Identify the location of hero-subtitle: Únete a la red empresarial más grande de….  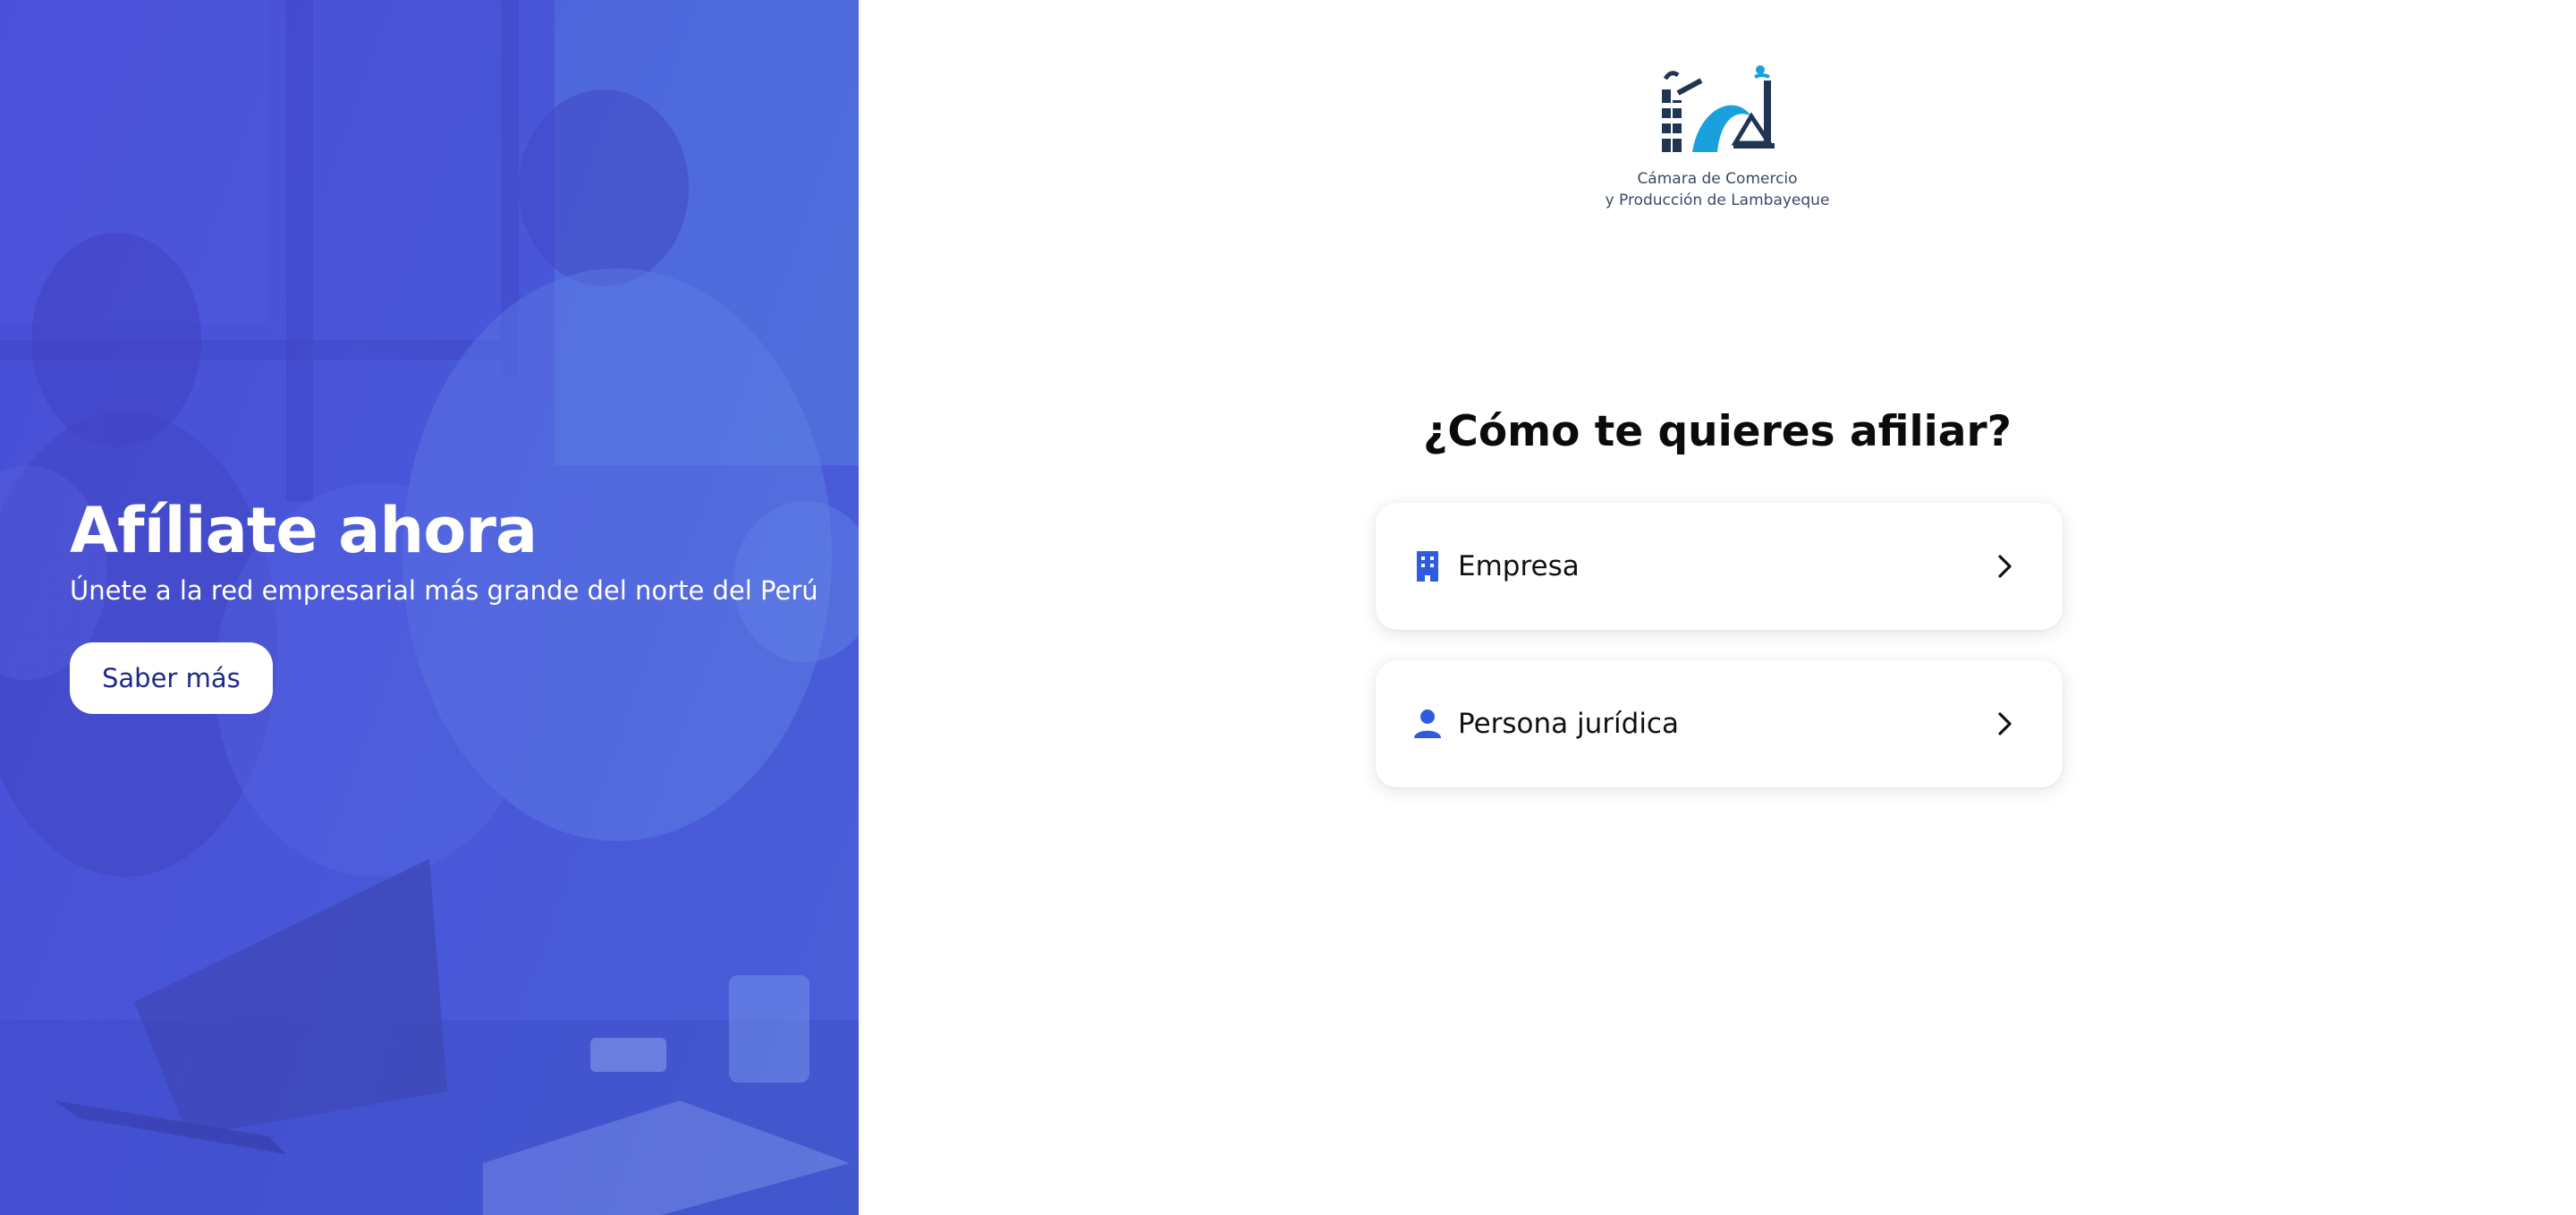
(444, 591).